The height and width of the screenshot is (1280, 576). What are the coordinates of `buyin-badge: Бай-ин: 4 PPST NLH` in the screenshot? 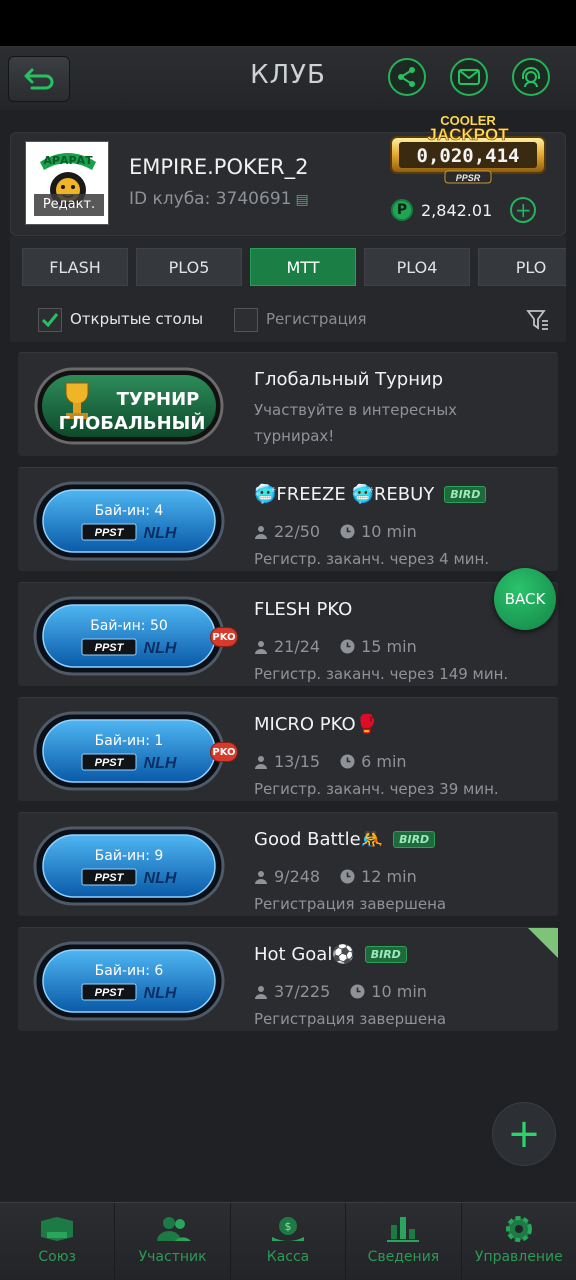 It's located at (129, 521).